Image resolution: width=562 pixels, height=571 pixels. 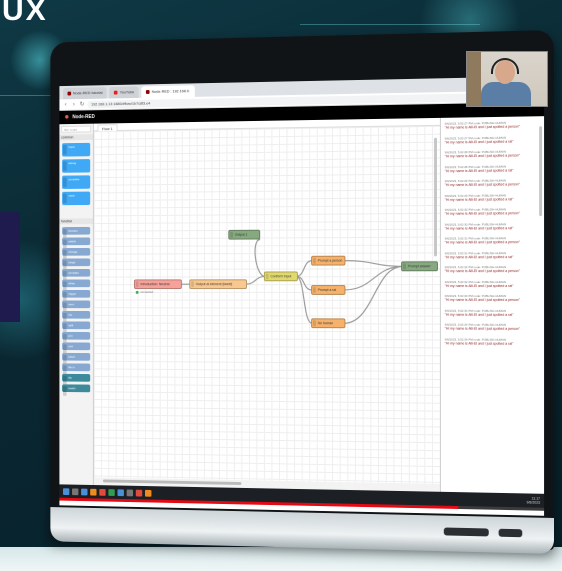 I want to click on flow-node-debug: Prompt answer, so click(x=419, y=266).